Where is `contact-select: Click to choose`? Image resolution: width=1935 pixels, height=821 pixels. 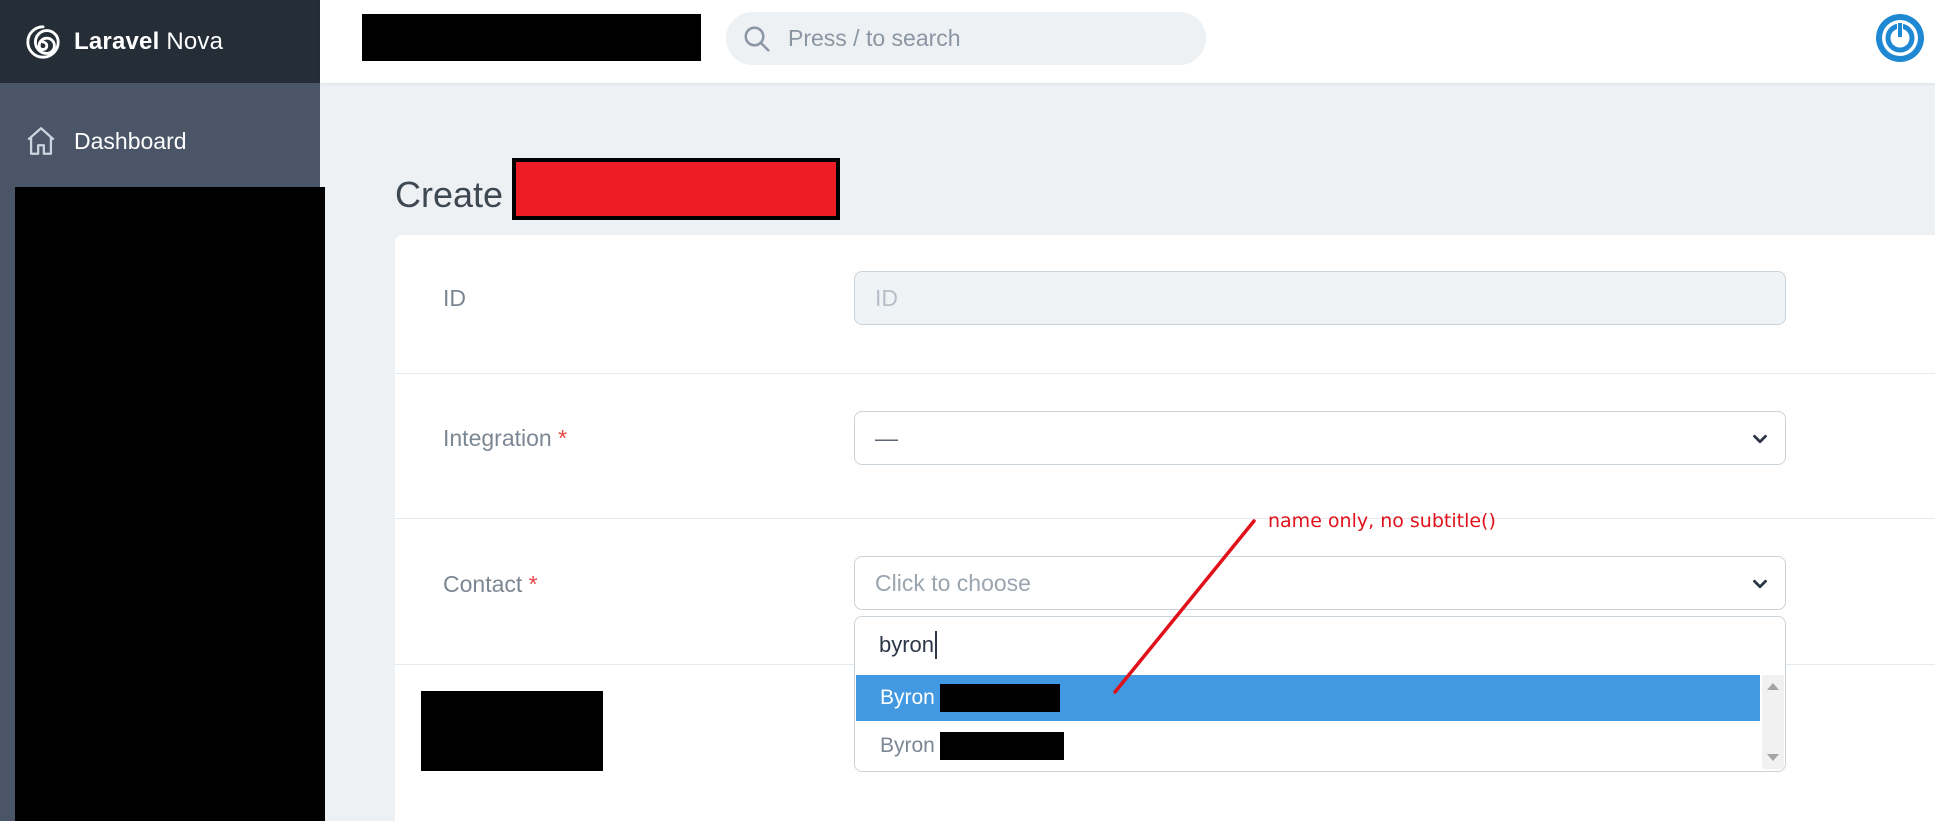
contact-select: Click to choose is located at coordinates (1320, 583).